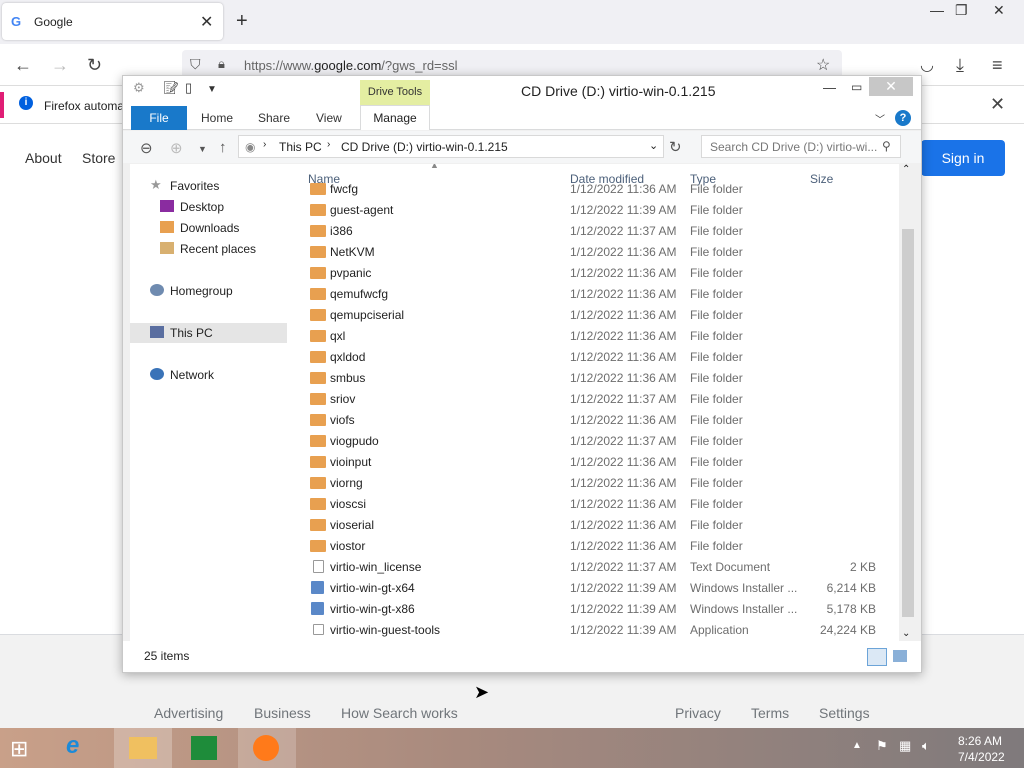 Image resolution: width=1024 pixels, height=768 pixels. Describe the element at coordinates (595, 440) in the screenshot. I see `file-row: viogpudo 1/12/2022 11:37 AM File folder` at that location.